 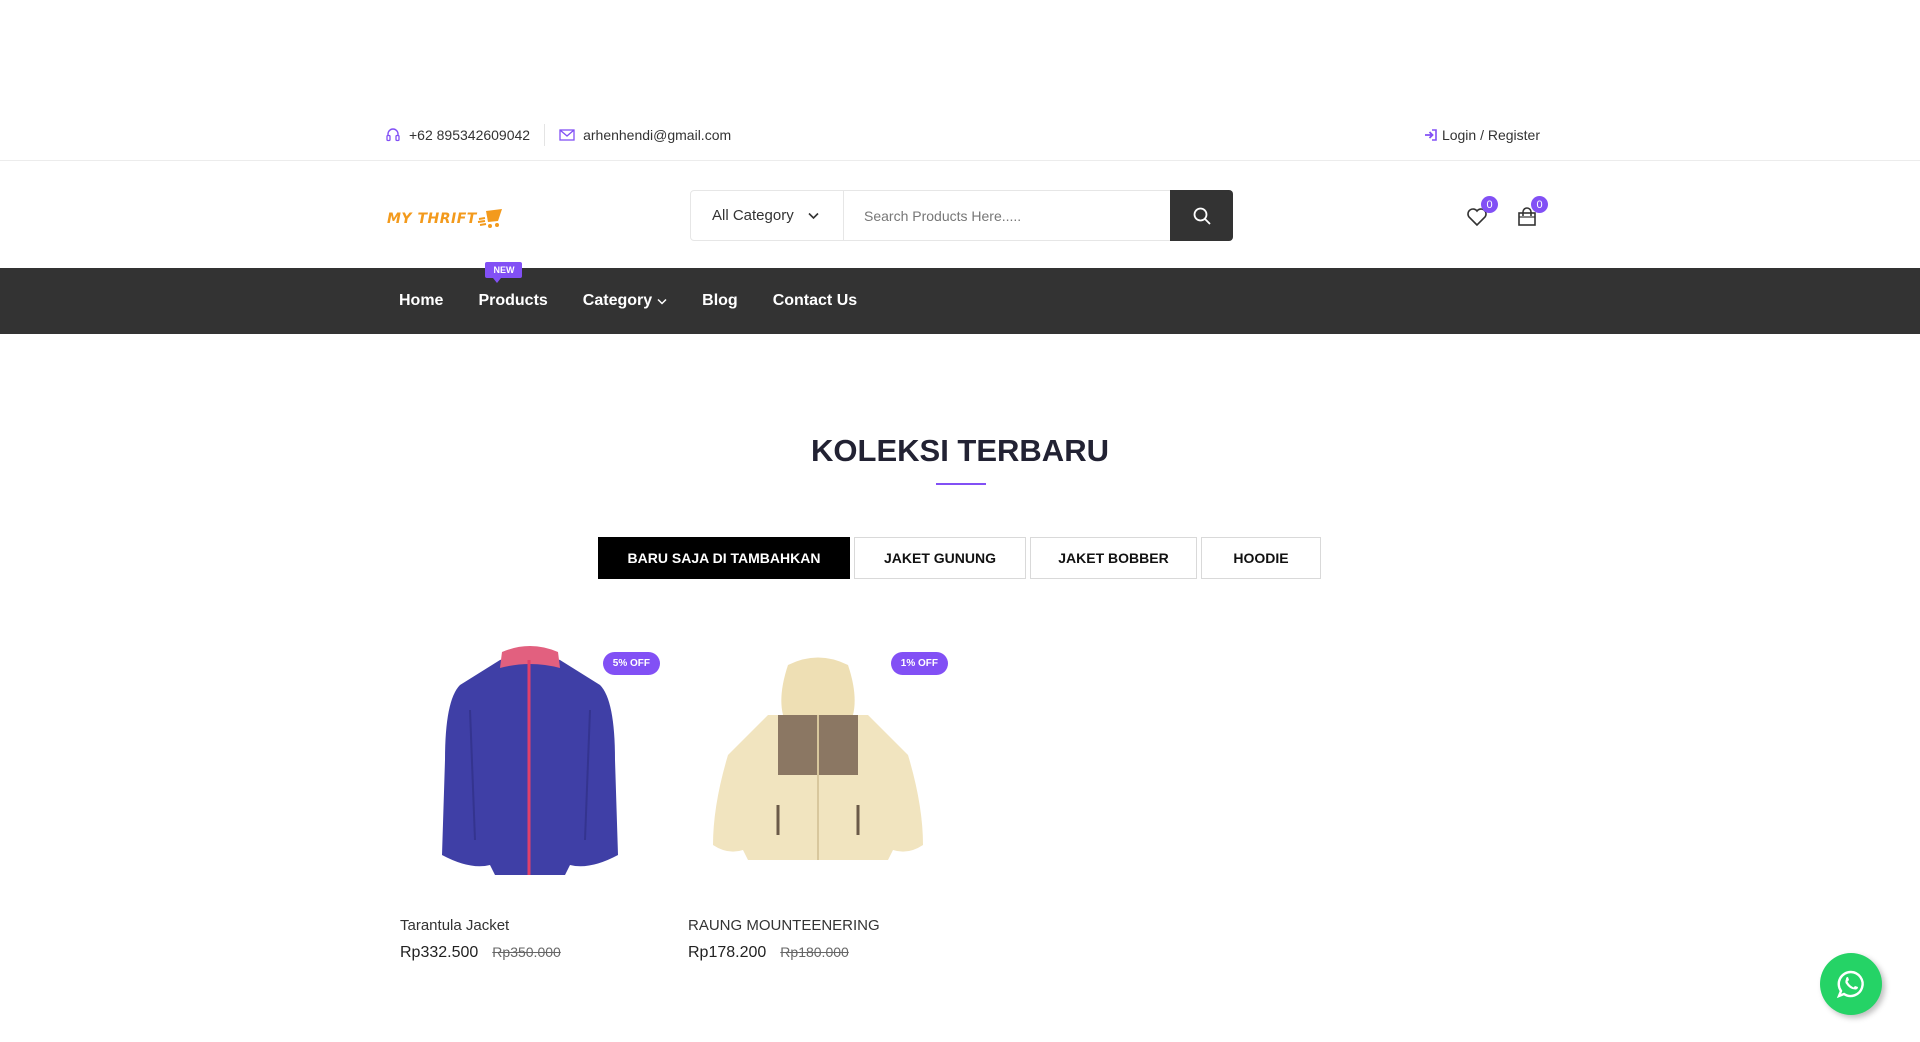 I want to click on new-badge: NEW, so click(x=504, y=272).